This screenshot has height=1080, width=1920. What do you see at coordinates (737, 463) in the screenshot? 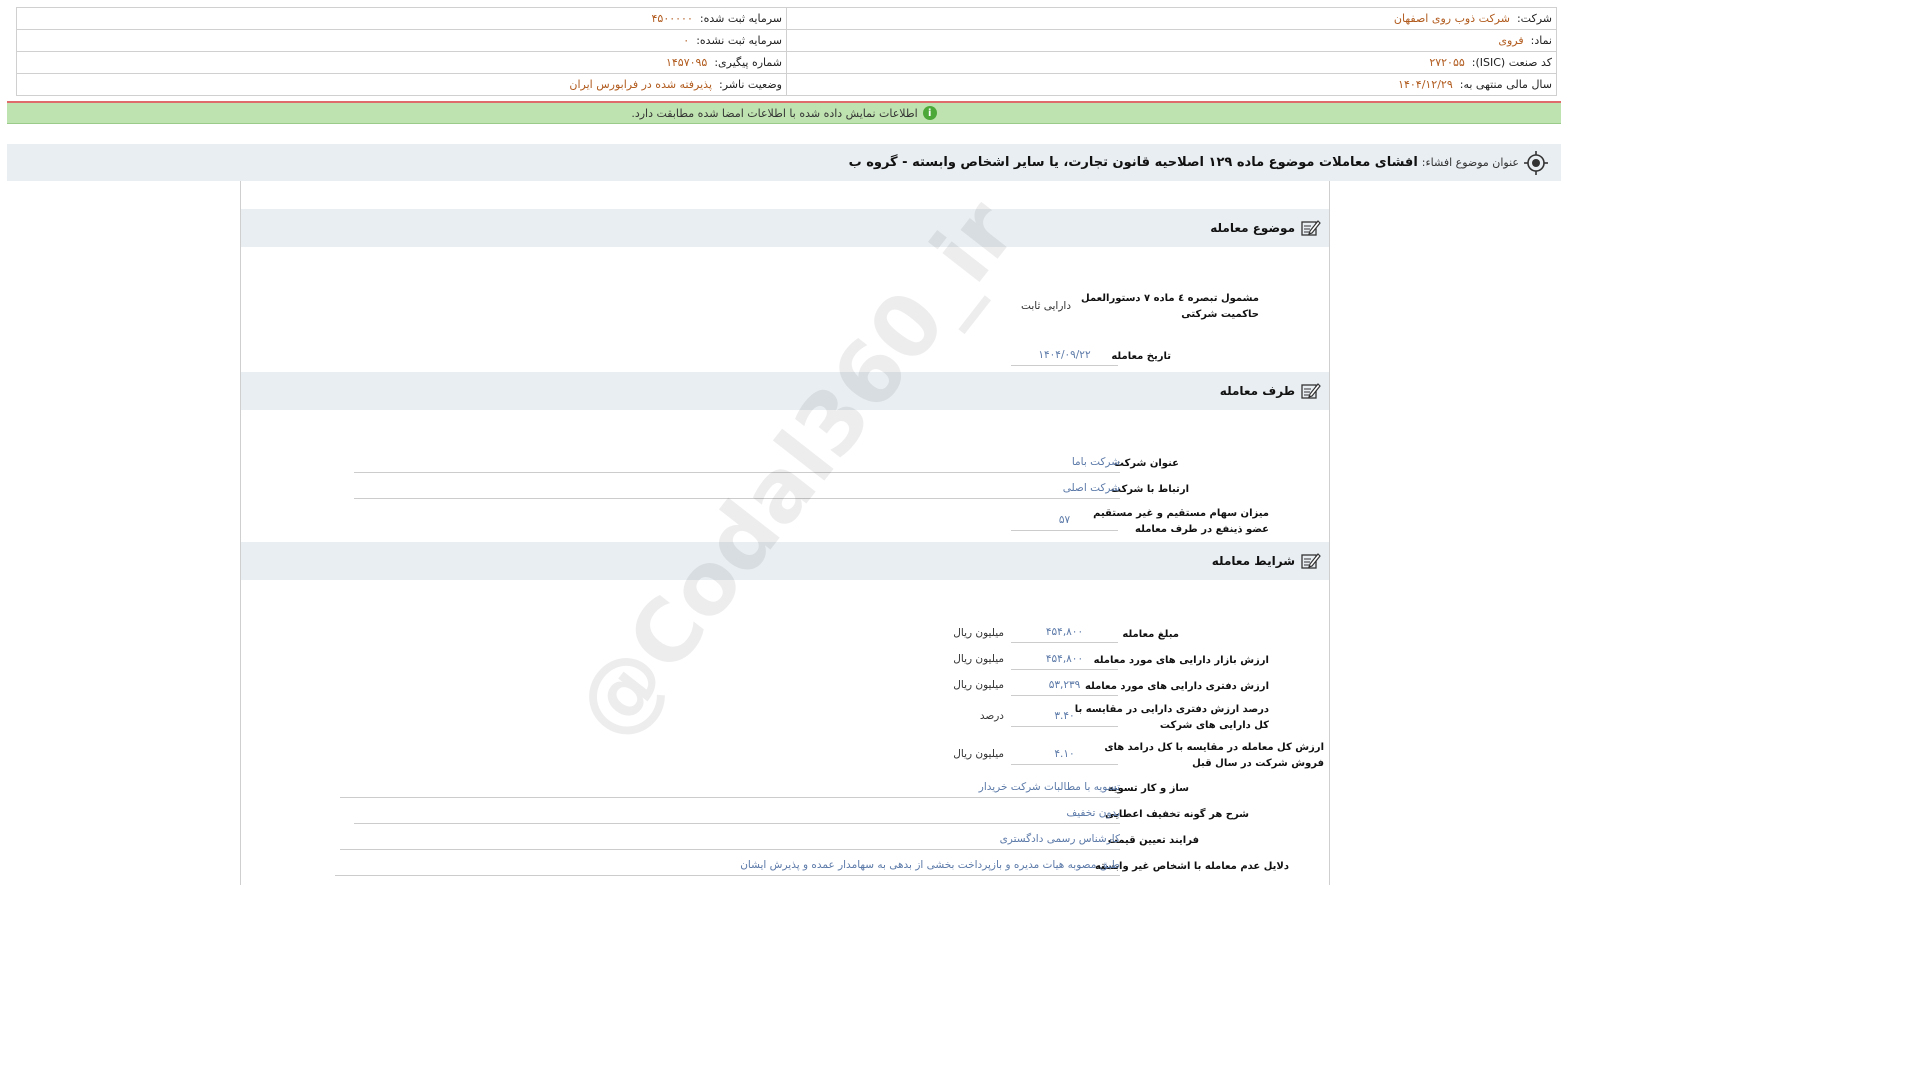
I see `company-title-value: شرکت باما` at bounding box center [737, 463].